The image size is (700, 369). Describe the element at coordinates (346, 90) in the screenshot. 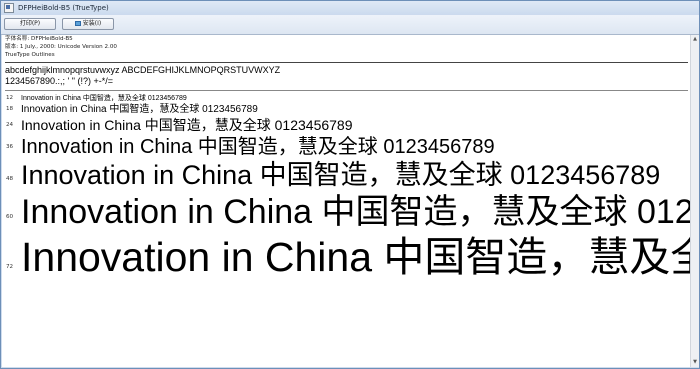

I see `charset-divider` at that location.